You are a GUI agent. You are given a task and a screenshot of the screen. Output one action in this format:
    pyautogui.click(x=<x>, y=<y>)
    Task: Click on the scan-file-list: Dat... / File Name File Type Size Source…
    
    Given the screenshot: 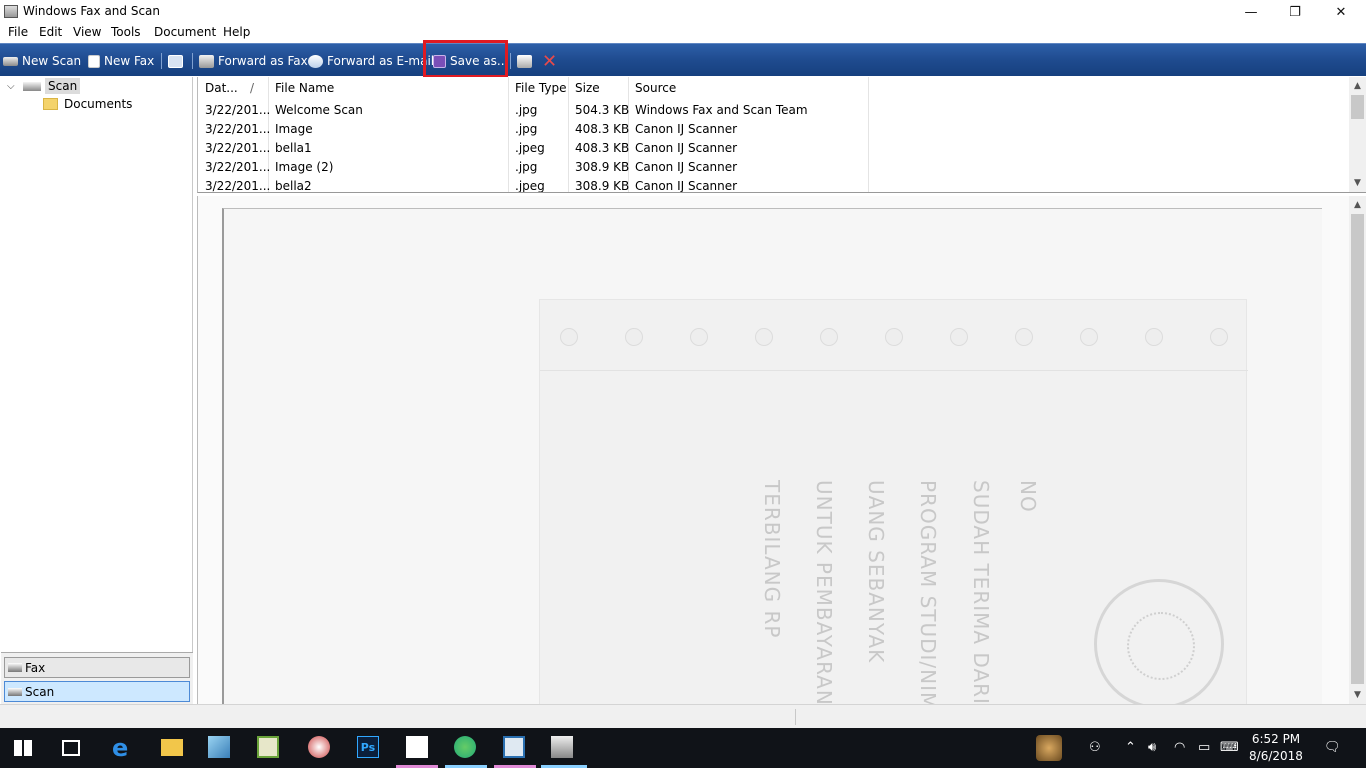 What is the action you would take?
    pyautogui.click(x=781, y=135)
    